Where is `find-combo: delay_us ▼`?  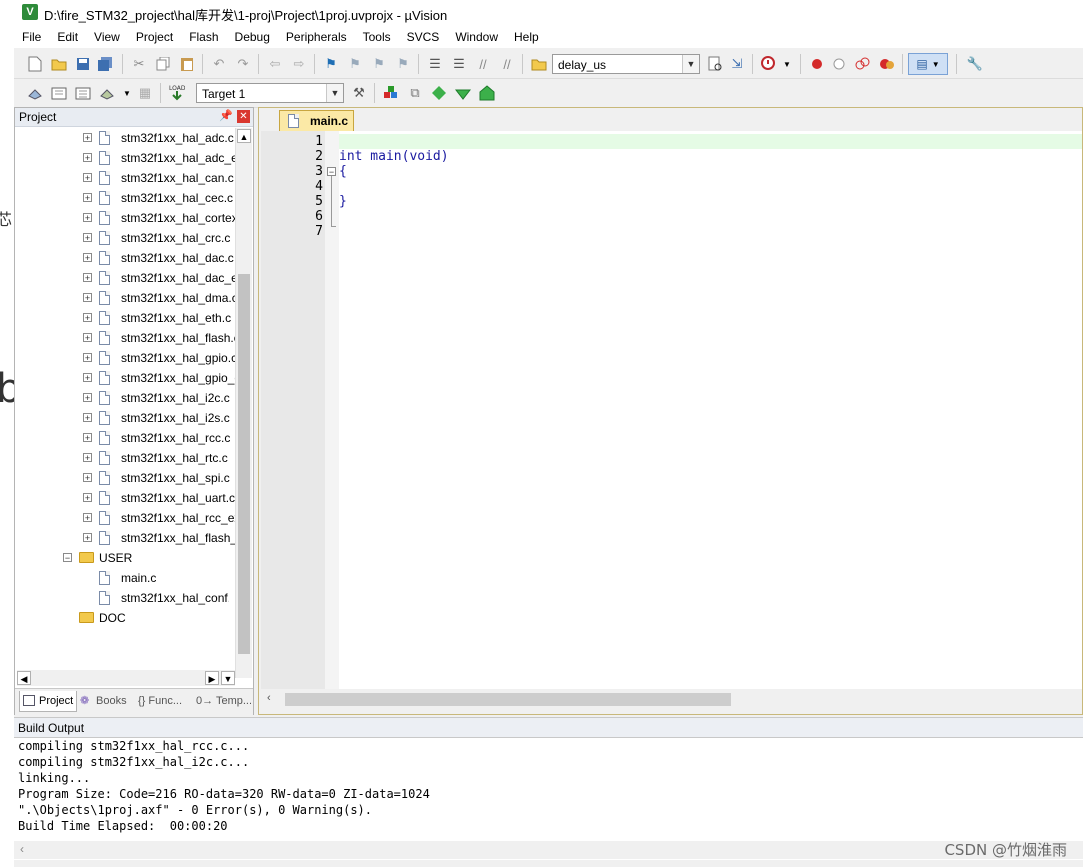
find-combo: delay_us ▼ is located at coordinates (626, 64).